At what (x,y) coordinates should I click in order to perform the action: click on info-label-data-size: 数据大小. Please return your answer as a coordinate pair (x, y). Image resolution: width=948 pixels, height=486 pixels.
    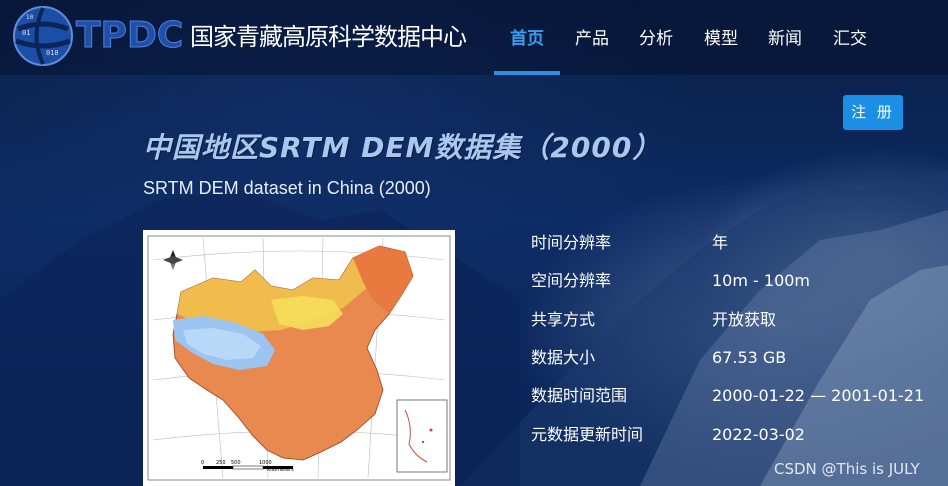
    Looking at the image, I should click on (563, 357).